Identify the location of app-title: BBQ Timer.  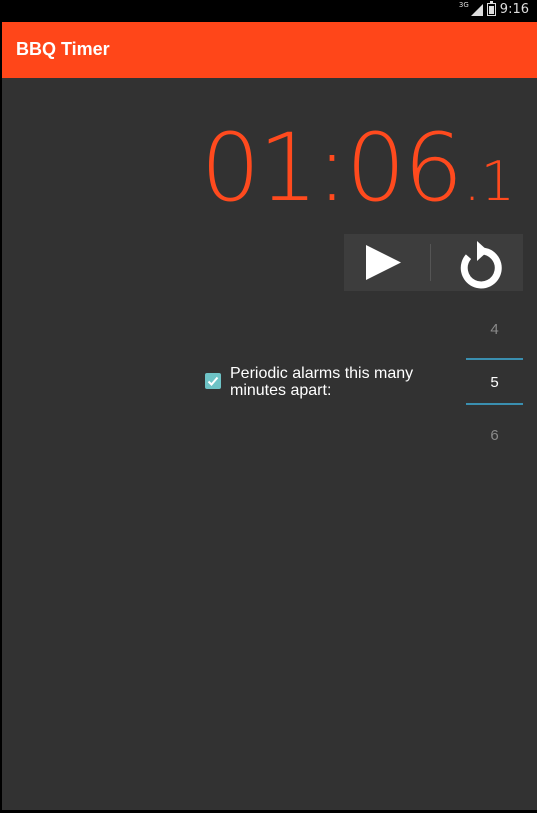
(63, 49).